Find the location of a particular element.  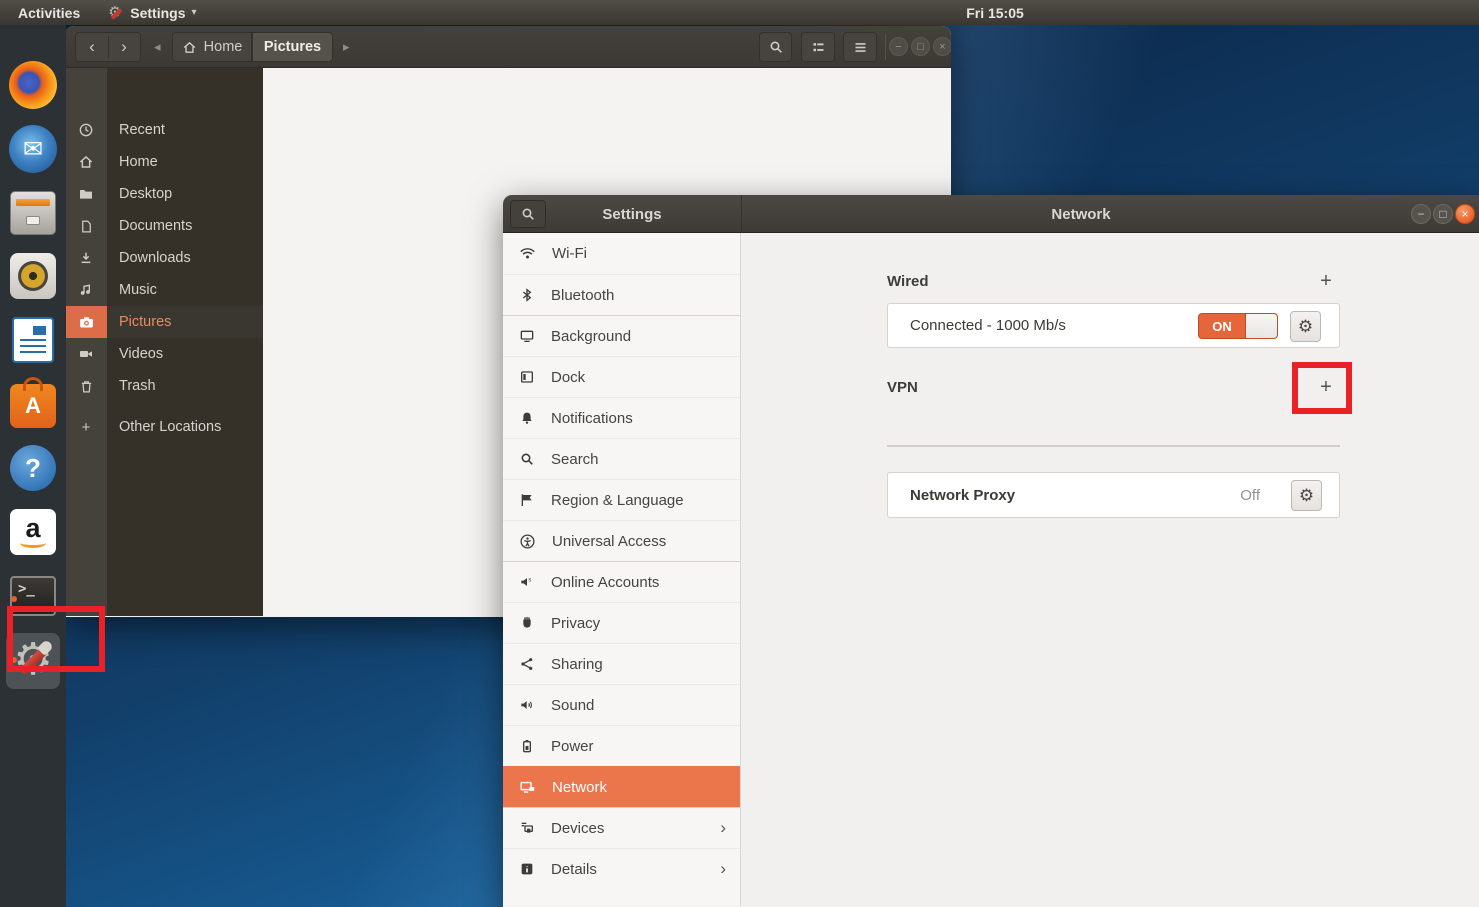

dock-item-libreoffice-writer is located at coordinates (33, 340).